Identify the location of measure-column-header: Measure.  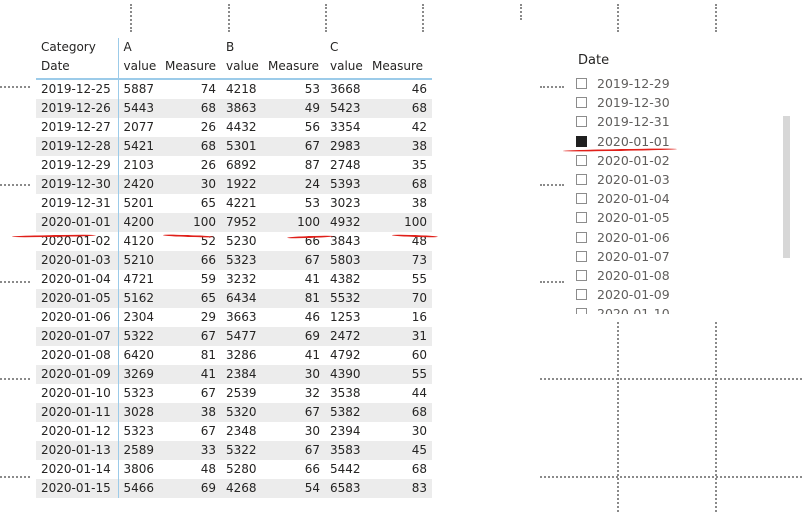
(294, 68).